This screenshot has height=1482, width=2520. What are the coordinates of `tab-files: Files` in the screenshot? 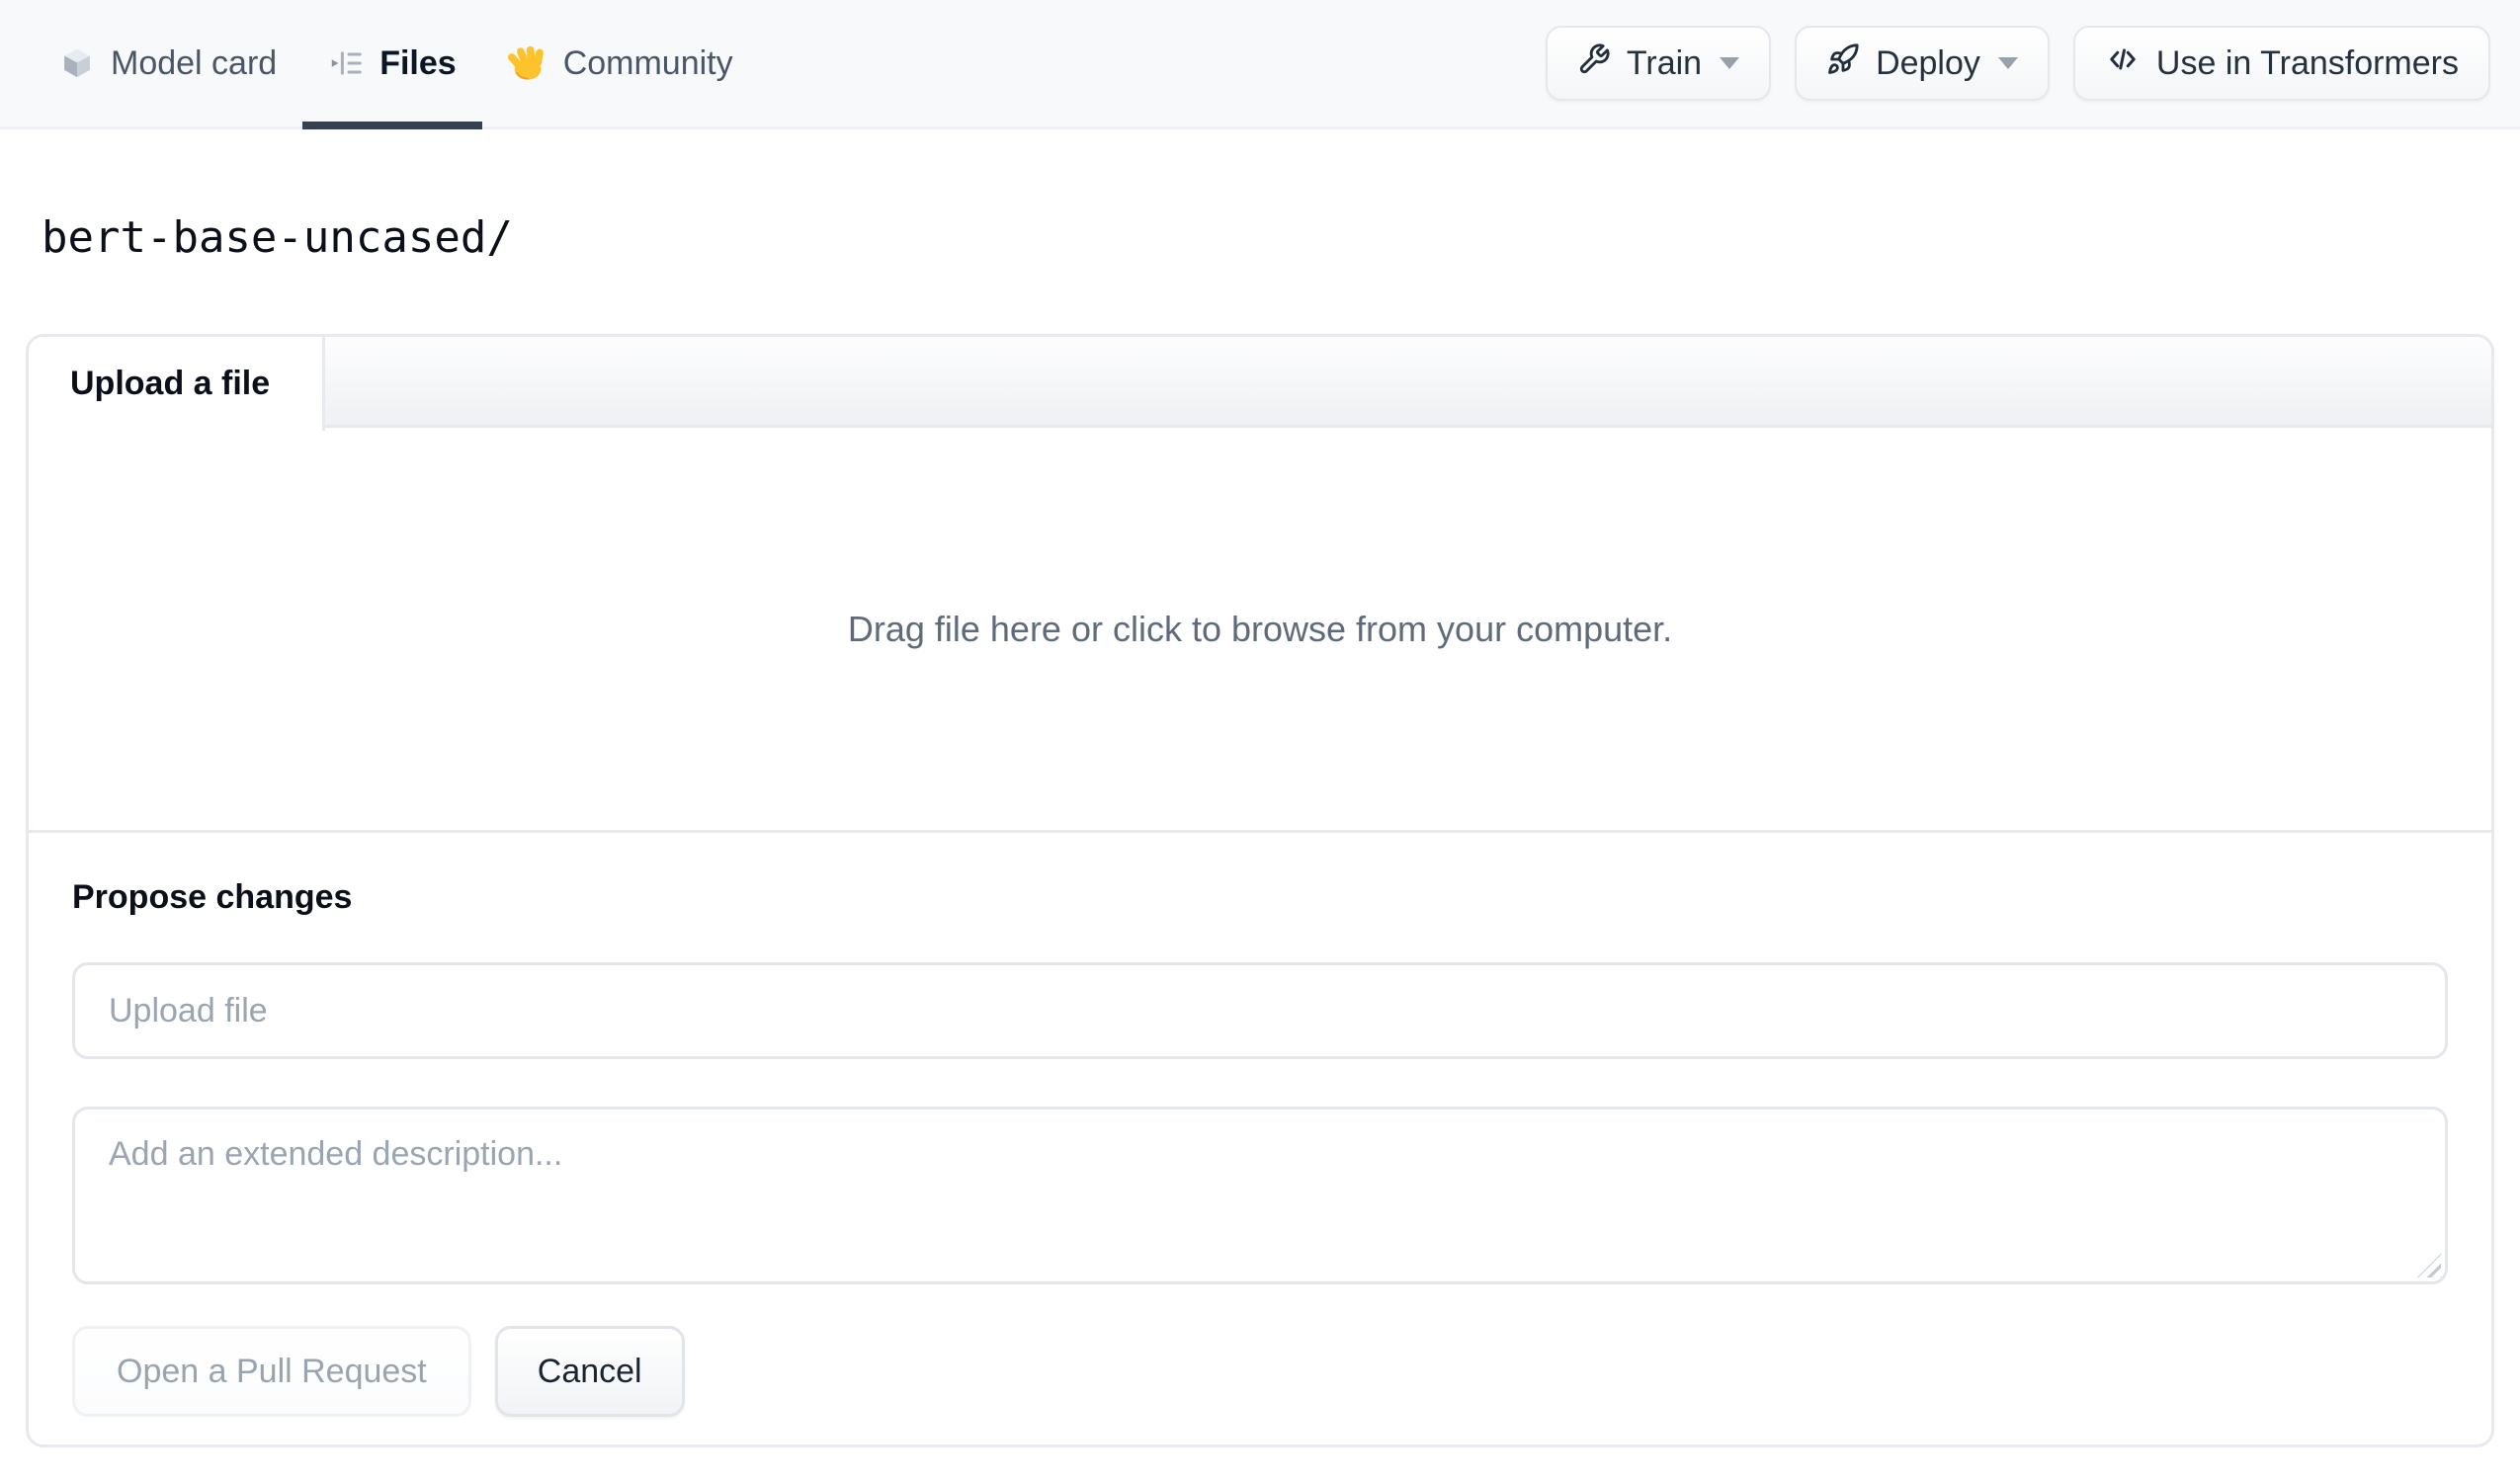 It's located at (392, 64).